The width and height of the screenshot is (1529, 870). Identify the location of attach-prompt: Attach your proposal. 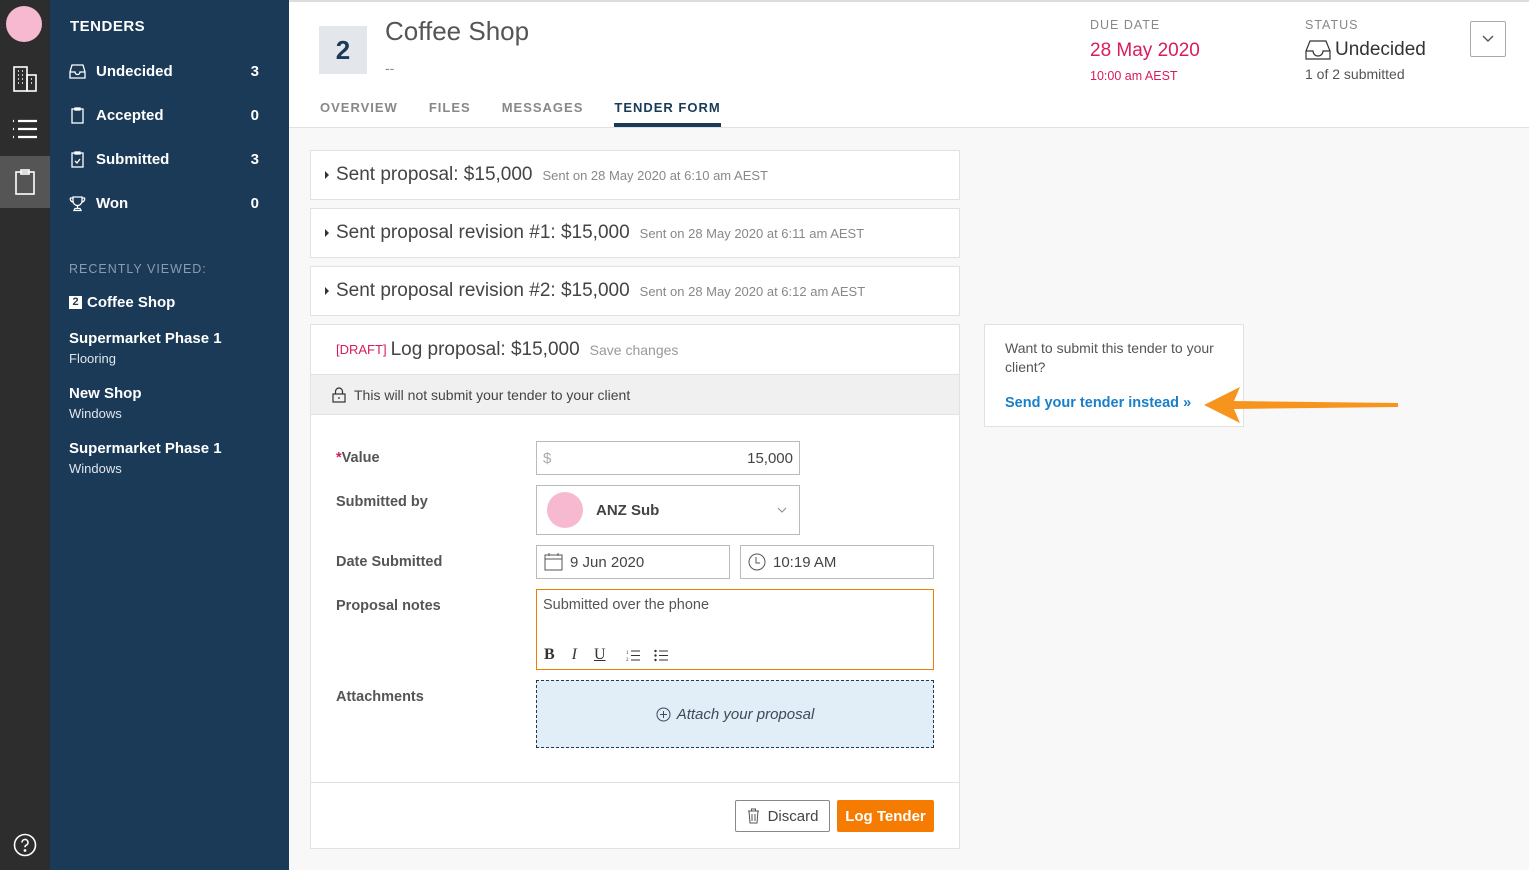
(745, 714).